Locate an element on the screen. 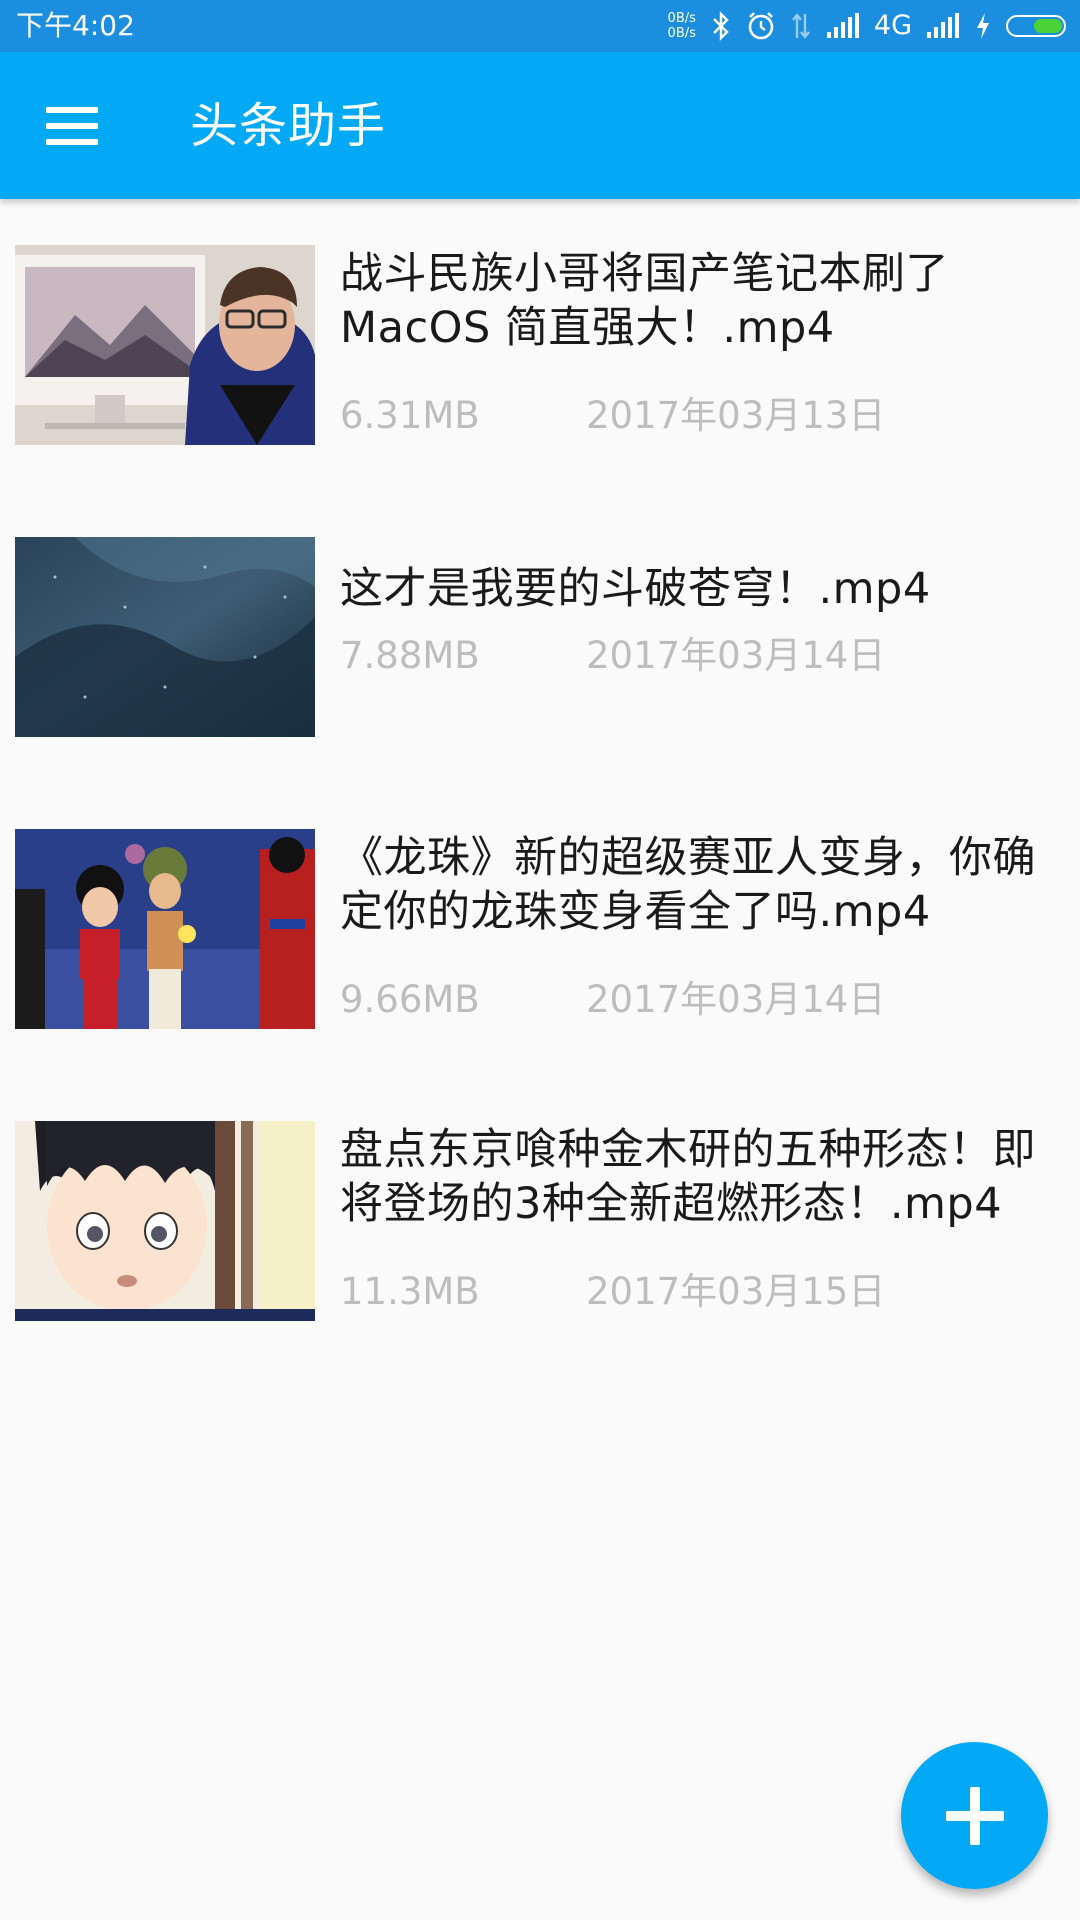  video-size: 11.3MB is located at coordinates (410, 1291).